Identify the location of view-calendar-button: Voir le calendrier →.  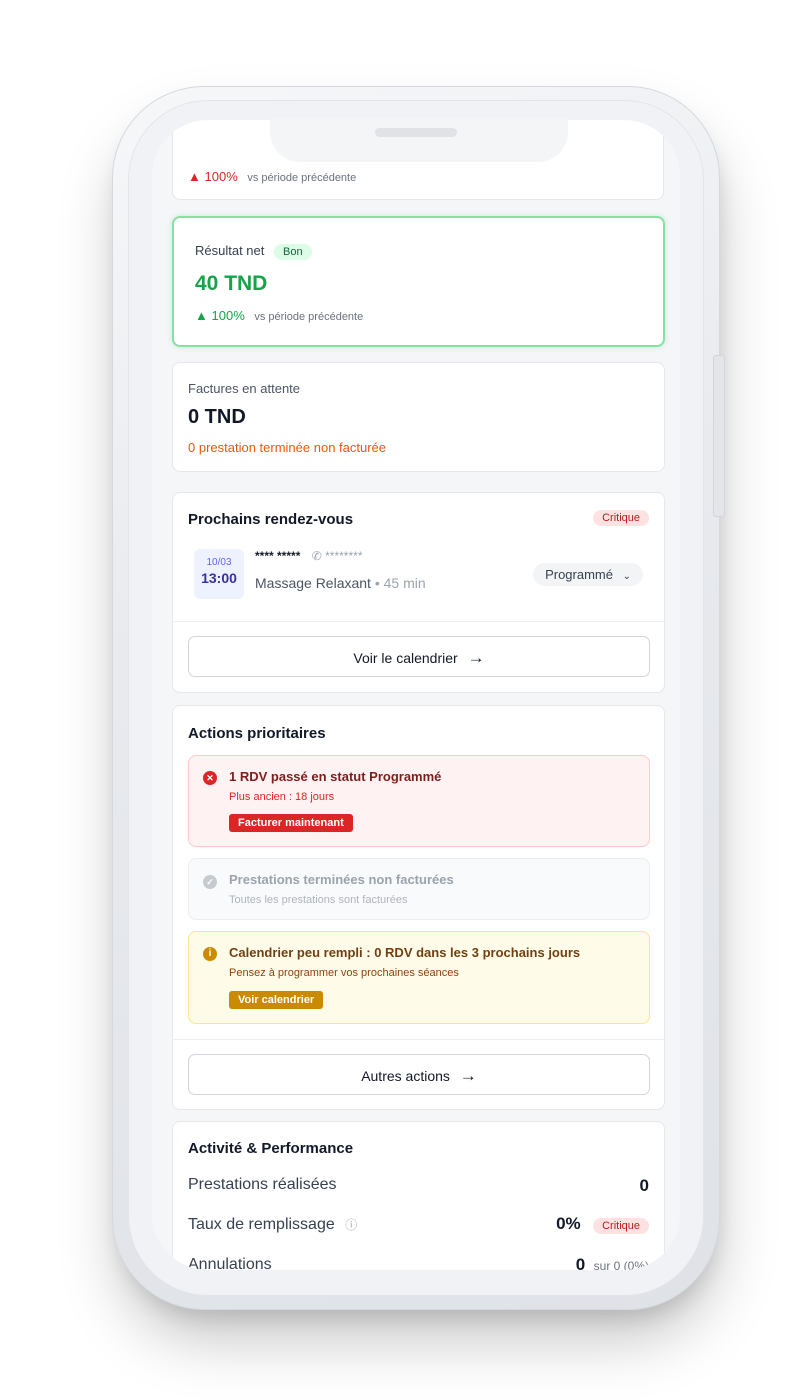
(419, 656).